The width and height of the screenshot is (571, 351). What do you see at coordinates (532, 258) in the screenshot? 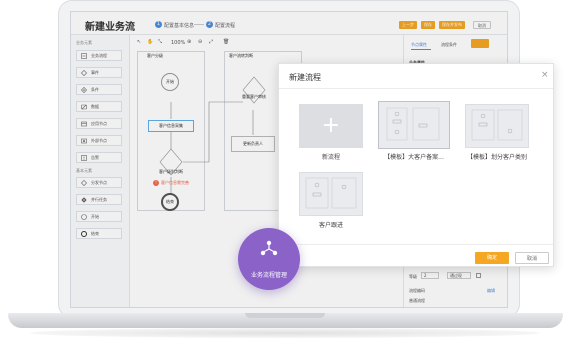
I see `dialog-cancel-button: 取消` at bounding box center [532, 258].